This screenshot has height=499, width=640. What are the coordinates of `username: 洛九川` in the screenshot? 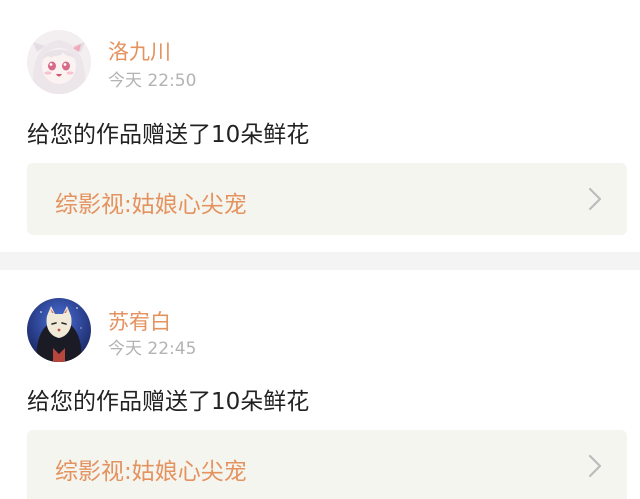 It's located at (139, 51).